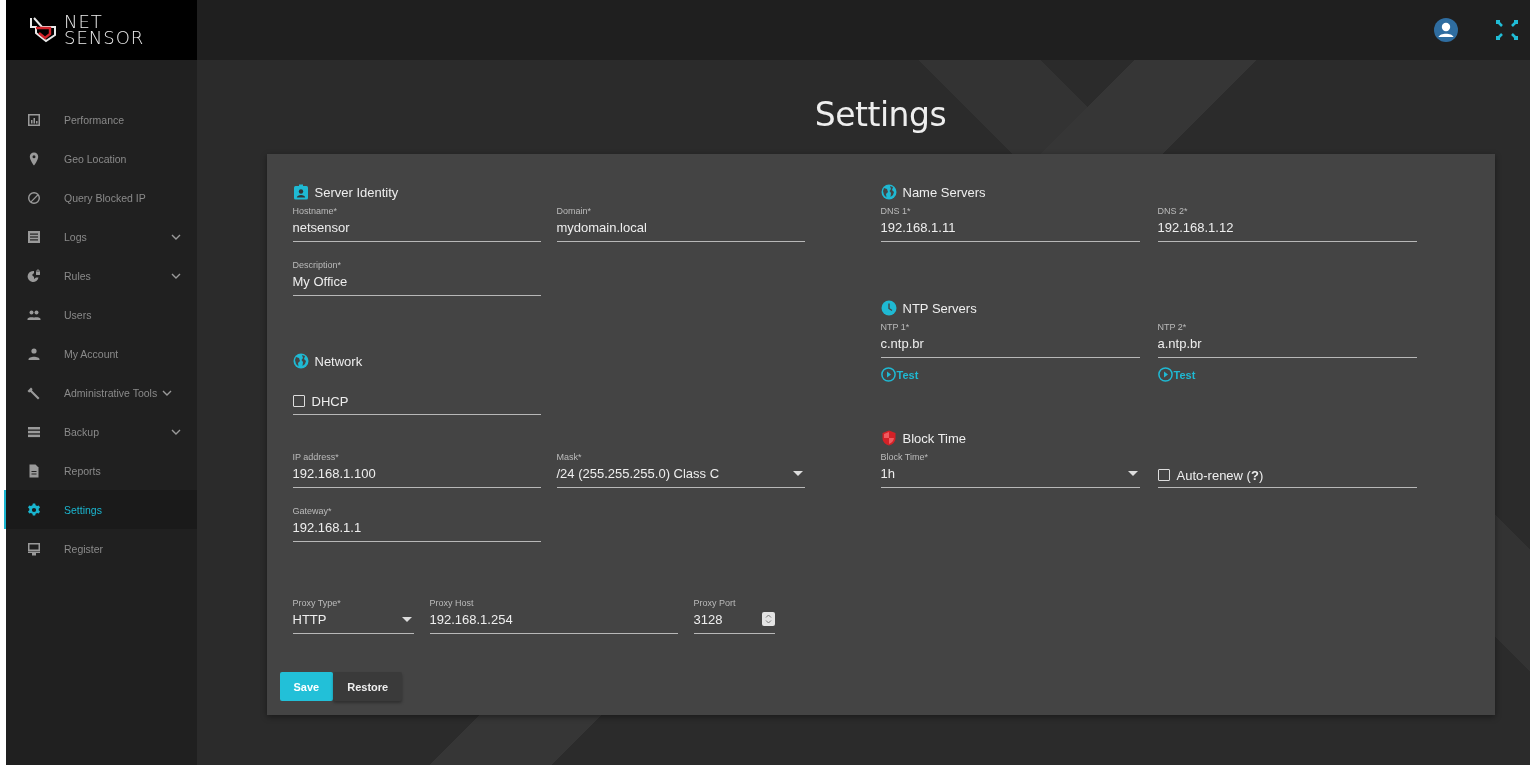 This screenshot has height=765, width=1530. What do you see at coordinates (1507, 30) in the screenshot?
I see `fullscreen-icon` at bounding box center [1507, 30].